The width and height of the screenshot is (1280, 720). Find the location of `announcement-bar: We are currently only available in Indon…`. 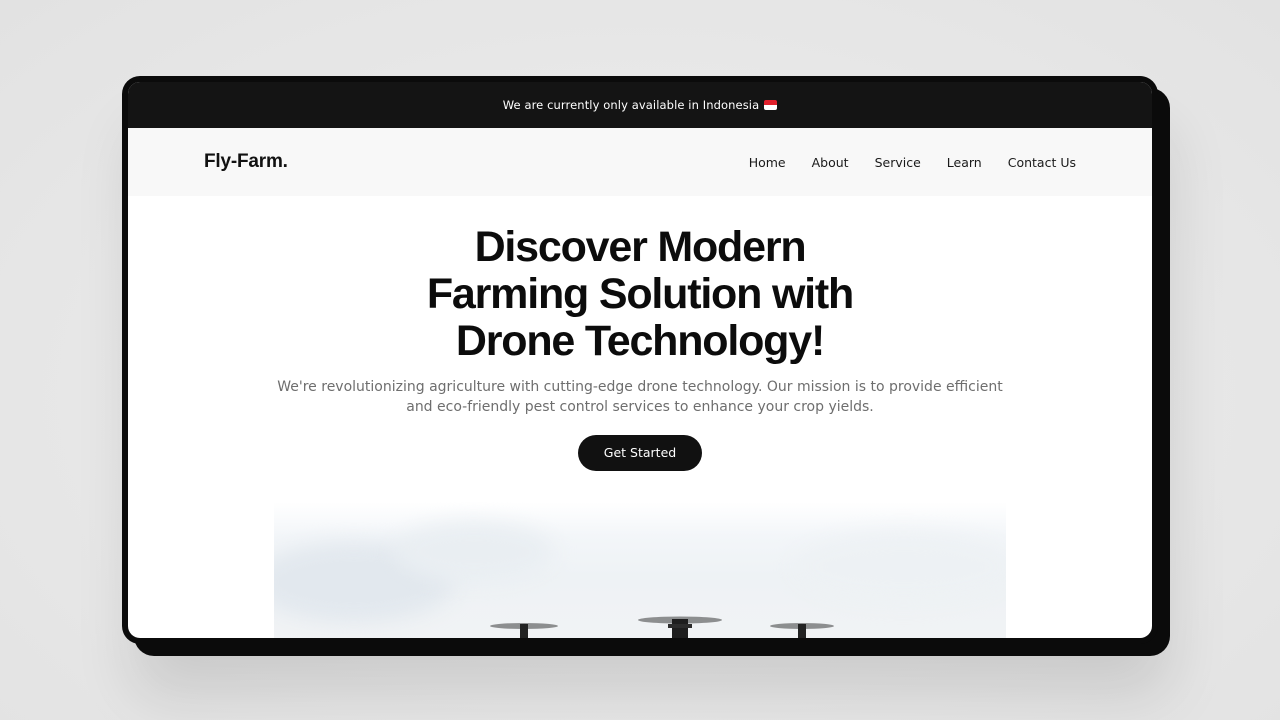

announcement-bar: We are currently only available in Indon… is located at coordinates (640, 105).